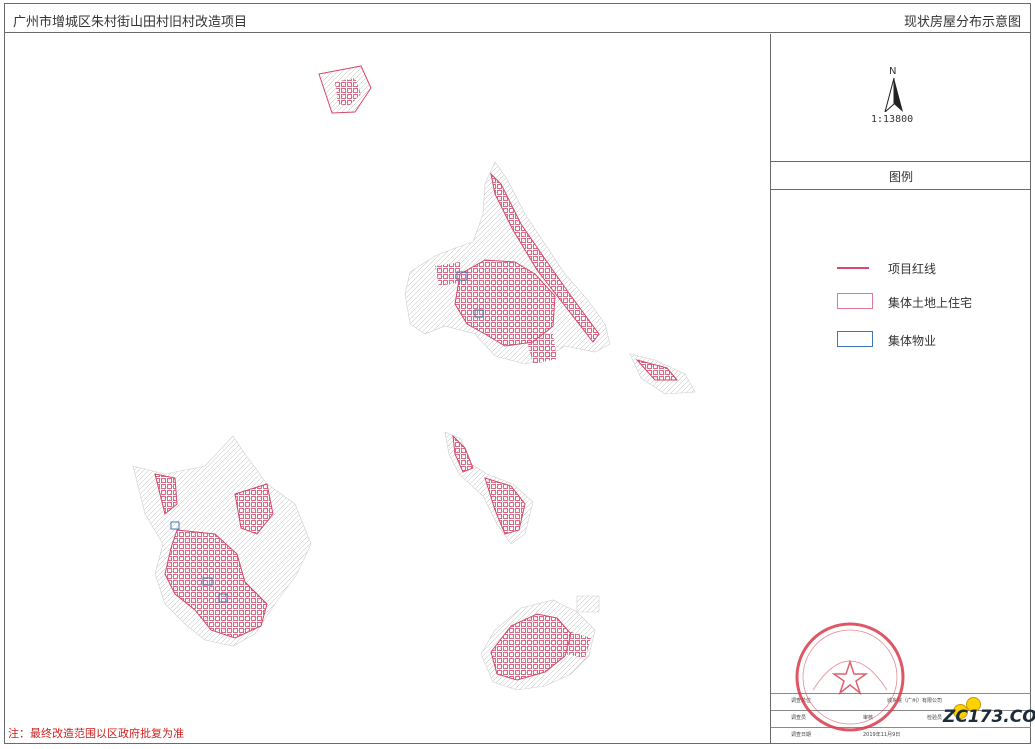 The height and width of the screenshot is (749, 1035). What do you see at coordinates (989, 717) in the screenshot?
I see `watermark: ZC173.COM` at bounding box center [989, 717].